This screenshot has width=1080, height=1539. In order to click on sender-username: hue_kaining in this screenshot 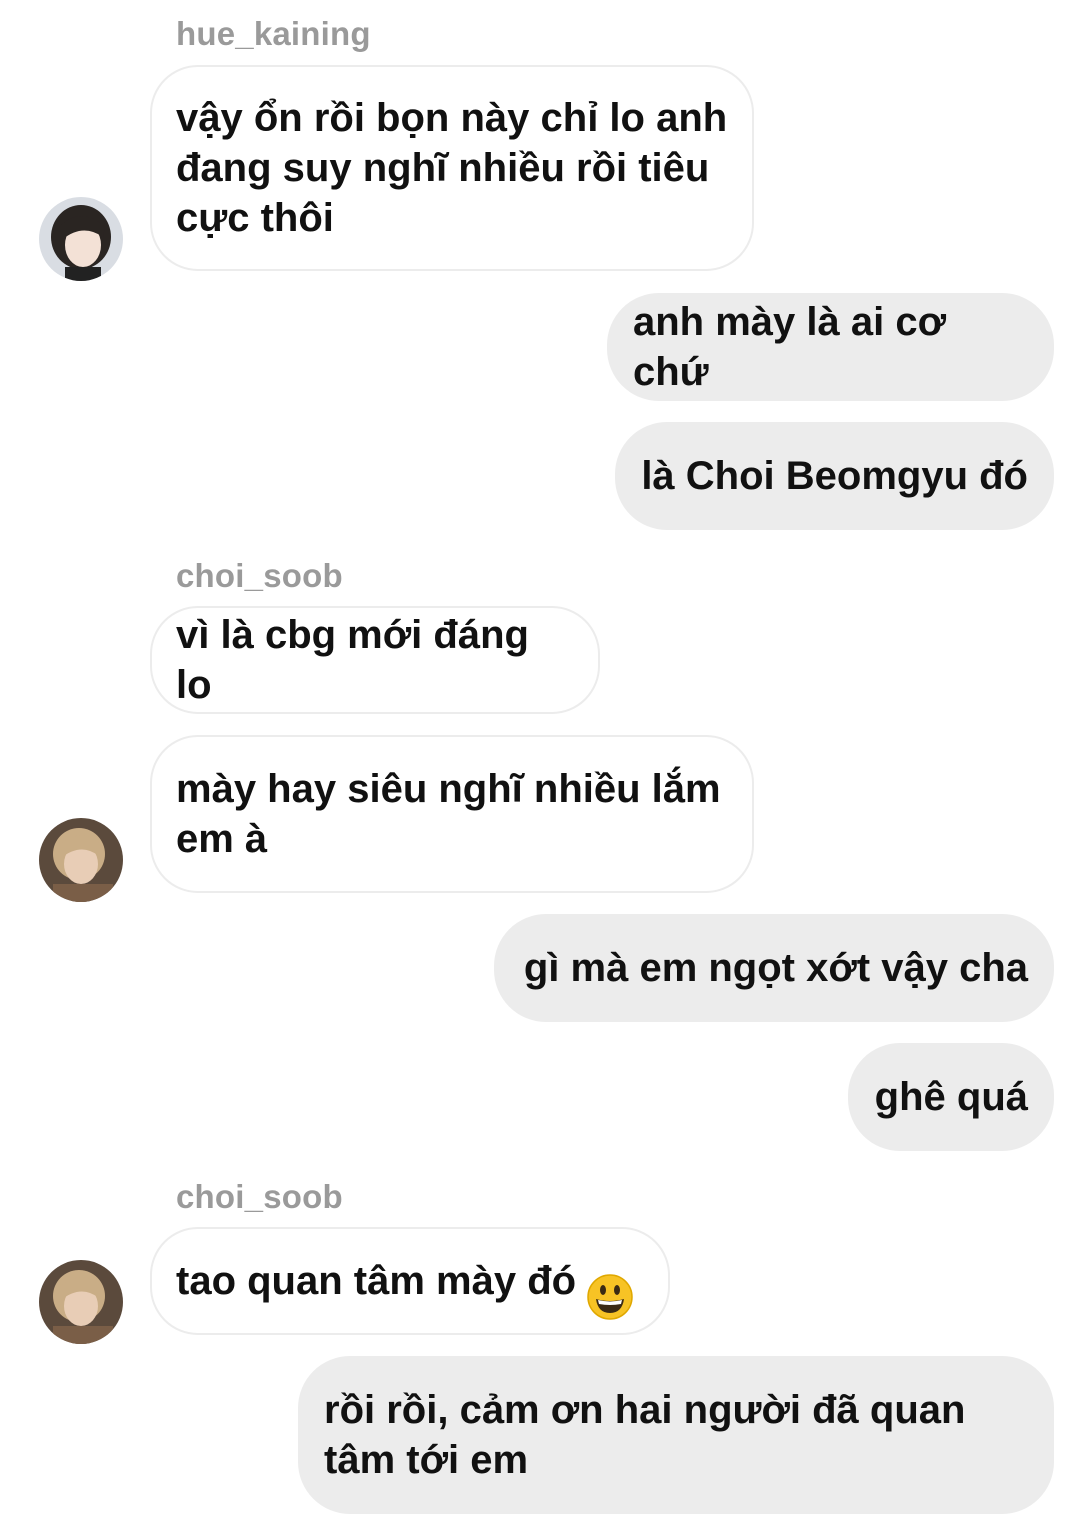, I will do `click(273, 34)`.